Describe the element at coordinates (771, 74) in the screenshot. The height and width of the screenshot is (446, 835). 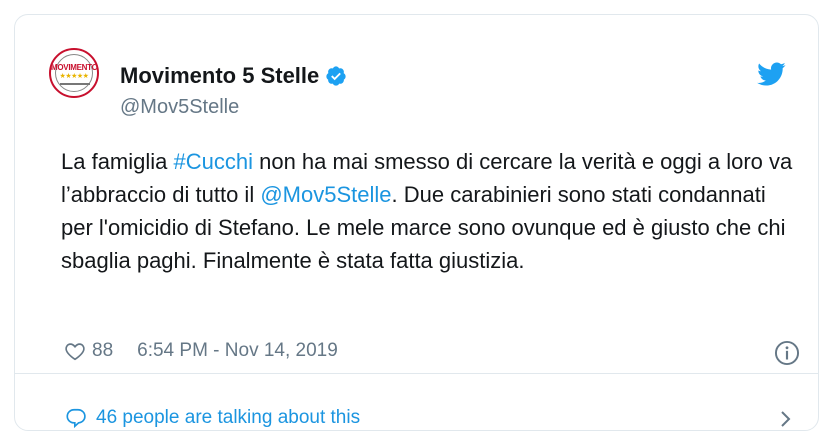
I see `twitter-bird-icon` at that location.